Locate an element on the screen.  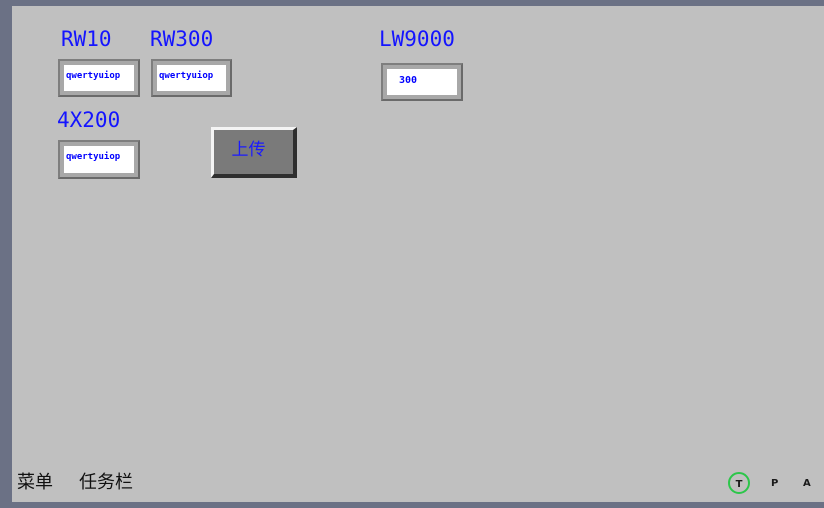
upload-button: 上传 is located at coordinates (254, 152).